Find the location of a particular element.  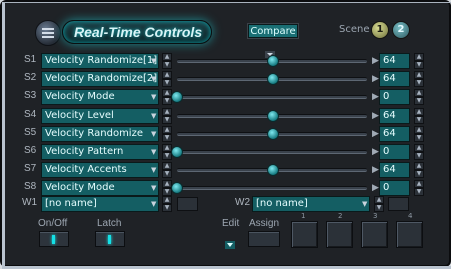

param-select: Velocity Randomize[1] is located at coordinates (100, 61).